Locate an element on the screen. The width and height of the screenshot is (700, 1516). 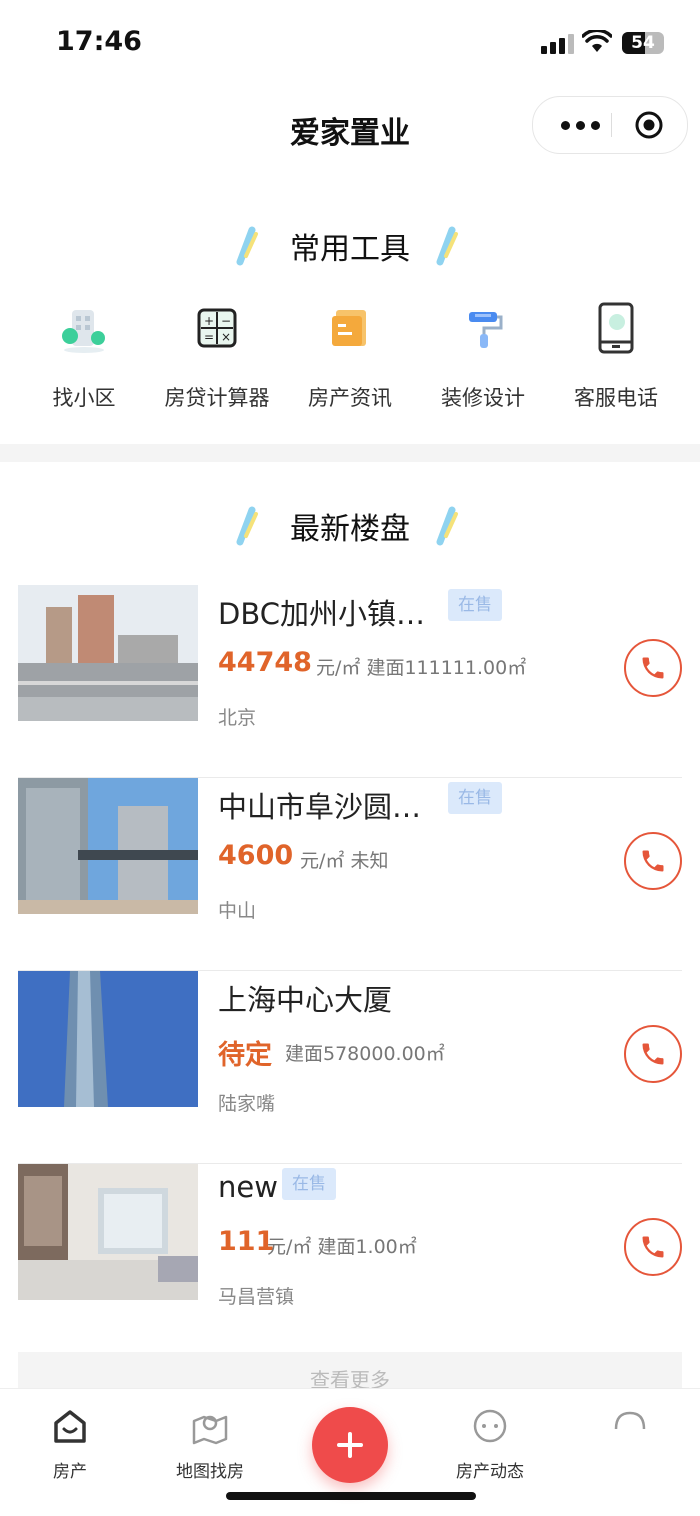
battery-level: 54 is located at coordinates (643, 43).